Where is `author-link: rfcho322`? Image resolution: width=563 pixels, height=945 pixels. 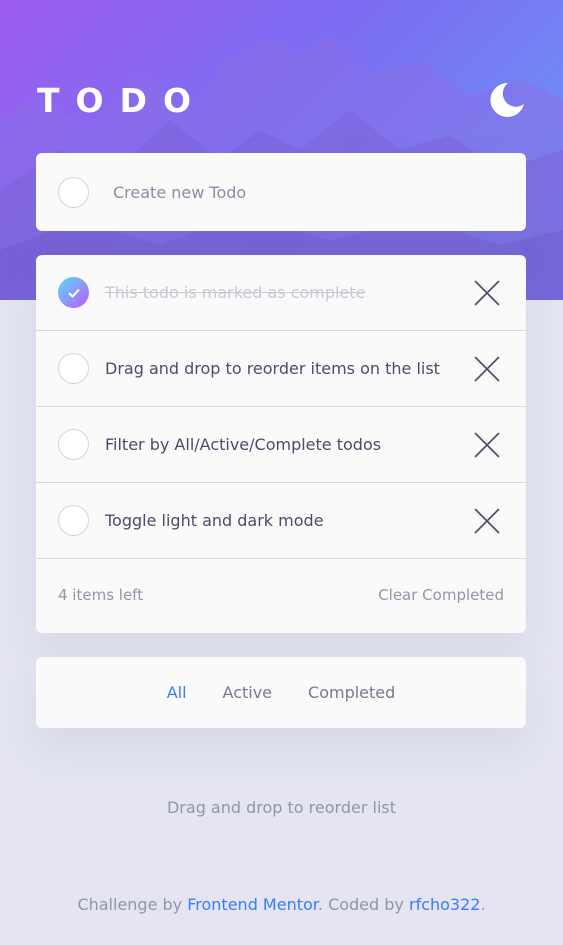 author-link: rfcho322 is located at coordinates (444, 904).